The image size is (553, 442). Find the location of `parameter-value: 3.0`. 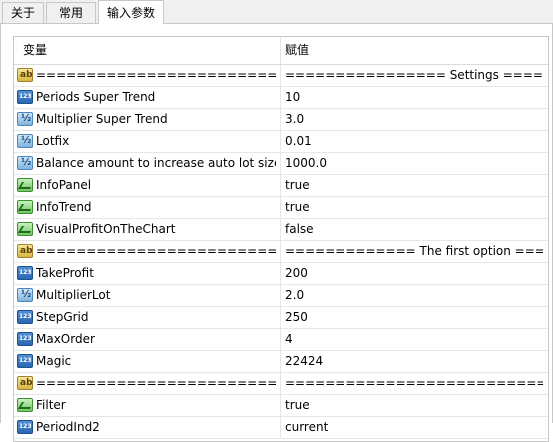

parameter-value: 3.0 is located at coordinates (414, 119).